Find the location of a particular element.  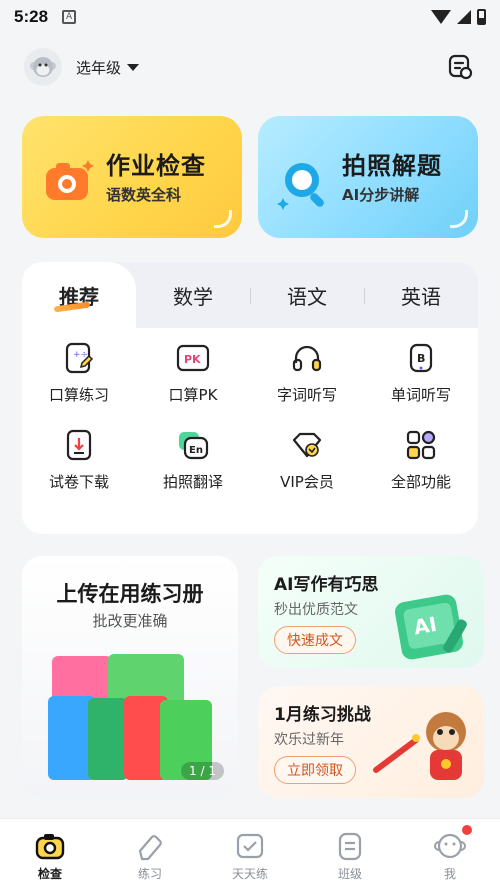

avatar is located at coordinates (43, 67).